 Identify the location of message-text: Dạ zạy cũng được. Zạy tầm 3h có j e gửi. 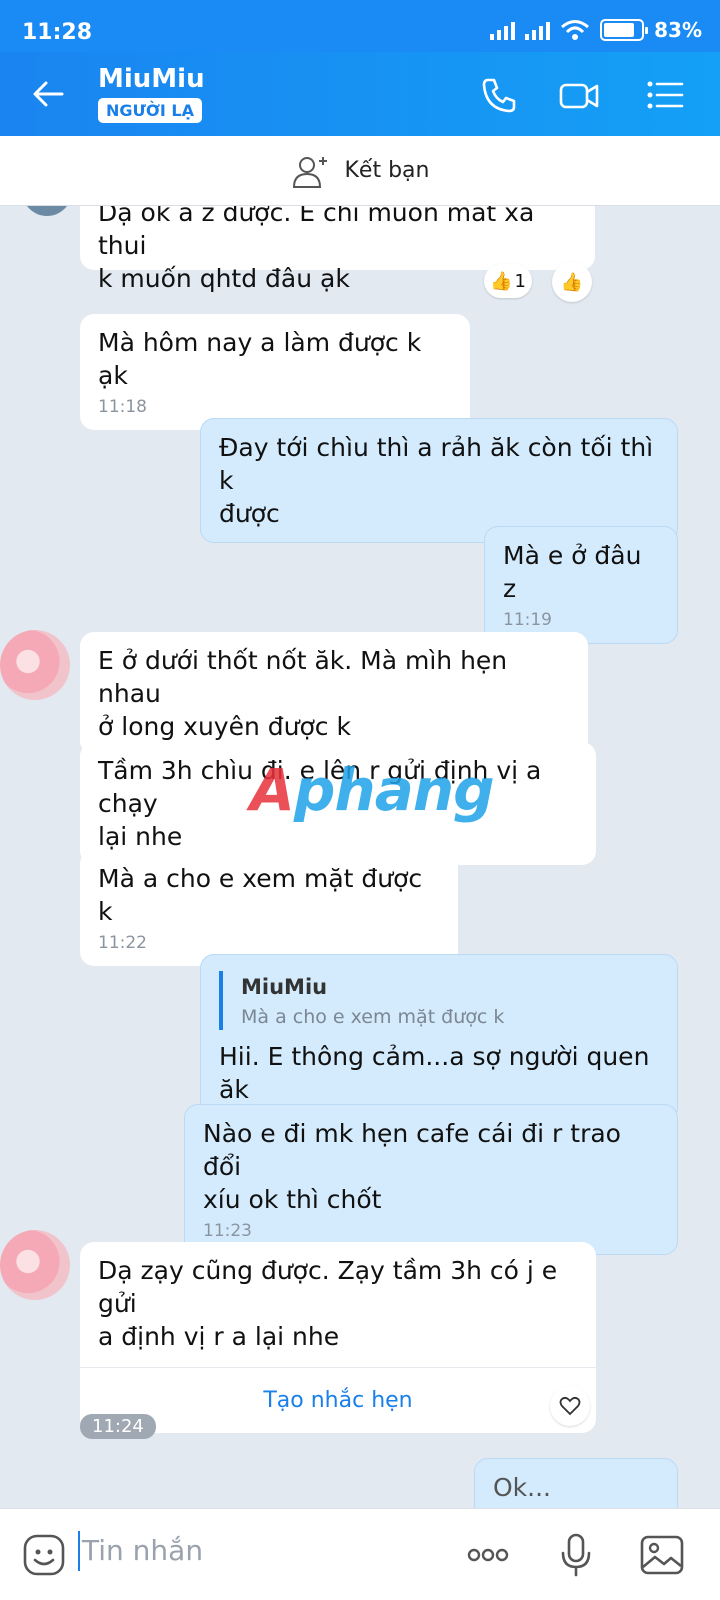
(328, 1287).